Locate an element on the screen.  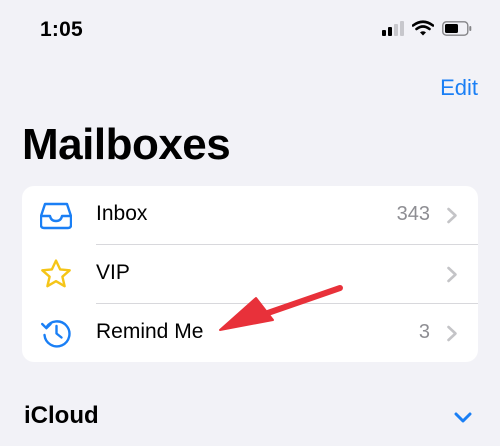
mailbox-label: Remind Me is located at coordinates (150, 331).